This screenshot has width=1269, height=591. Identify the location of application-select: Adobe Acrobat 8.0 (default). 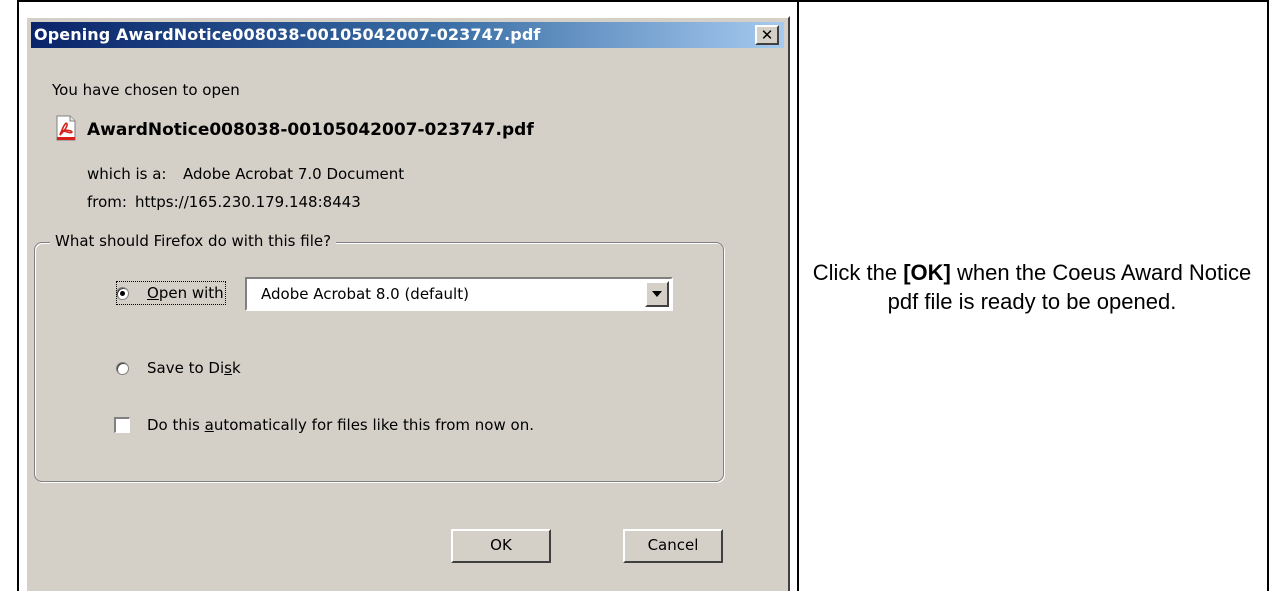
(459, 294).